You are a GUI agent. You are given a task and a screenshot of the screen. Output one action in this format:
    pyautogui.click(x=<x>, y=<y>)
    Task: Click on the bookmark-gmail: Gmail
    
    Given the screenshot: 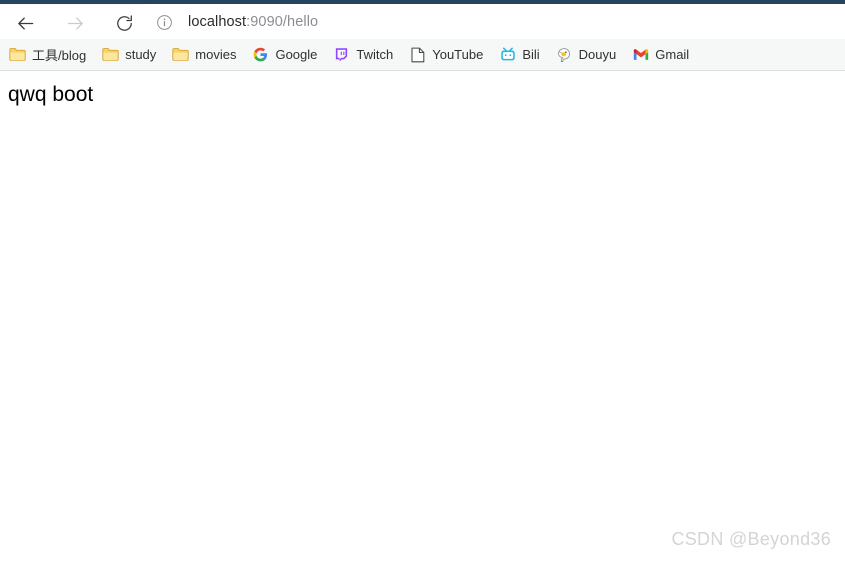 What is the action you would take?
    pyautogui.click(x=663, y=55)
    